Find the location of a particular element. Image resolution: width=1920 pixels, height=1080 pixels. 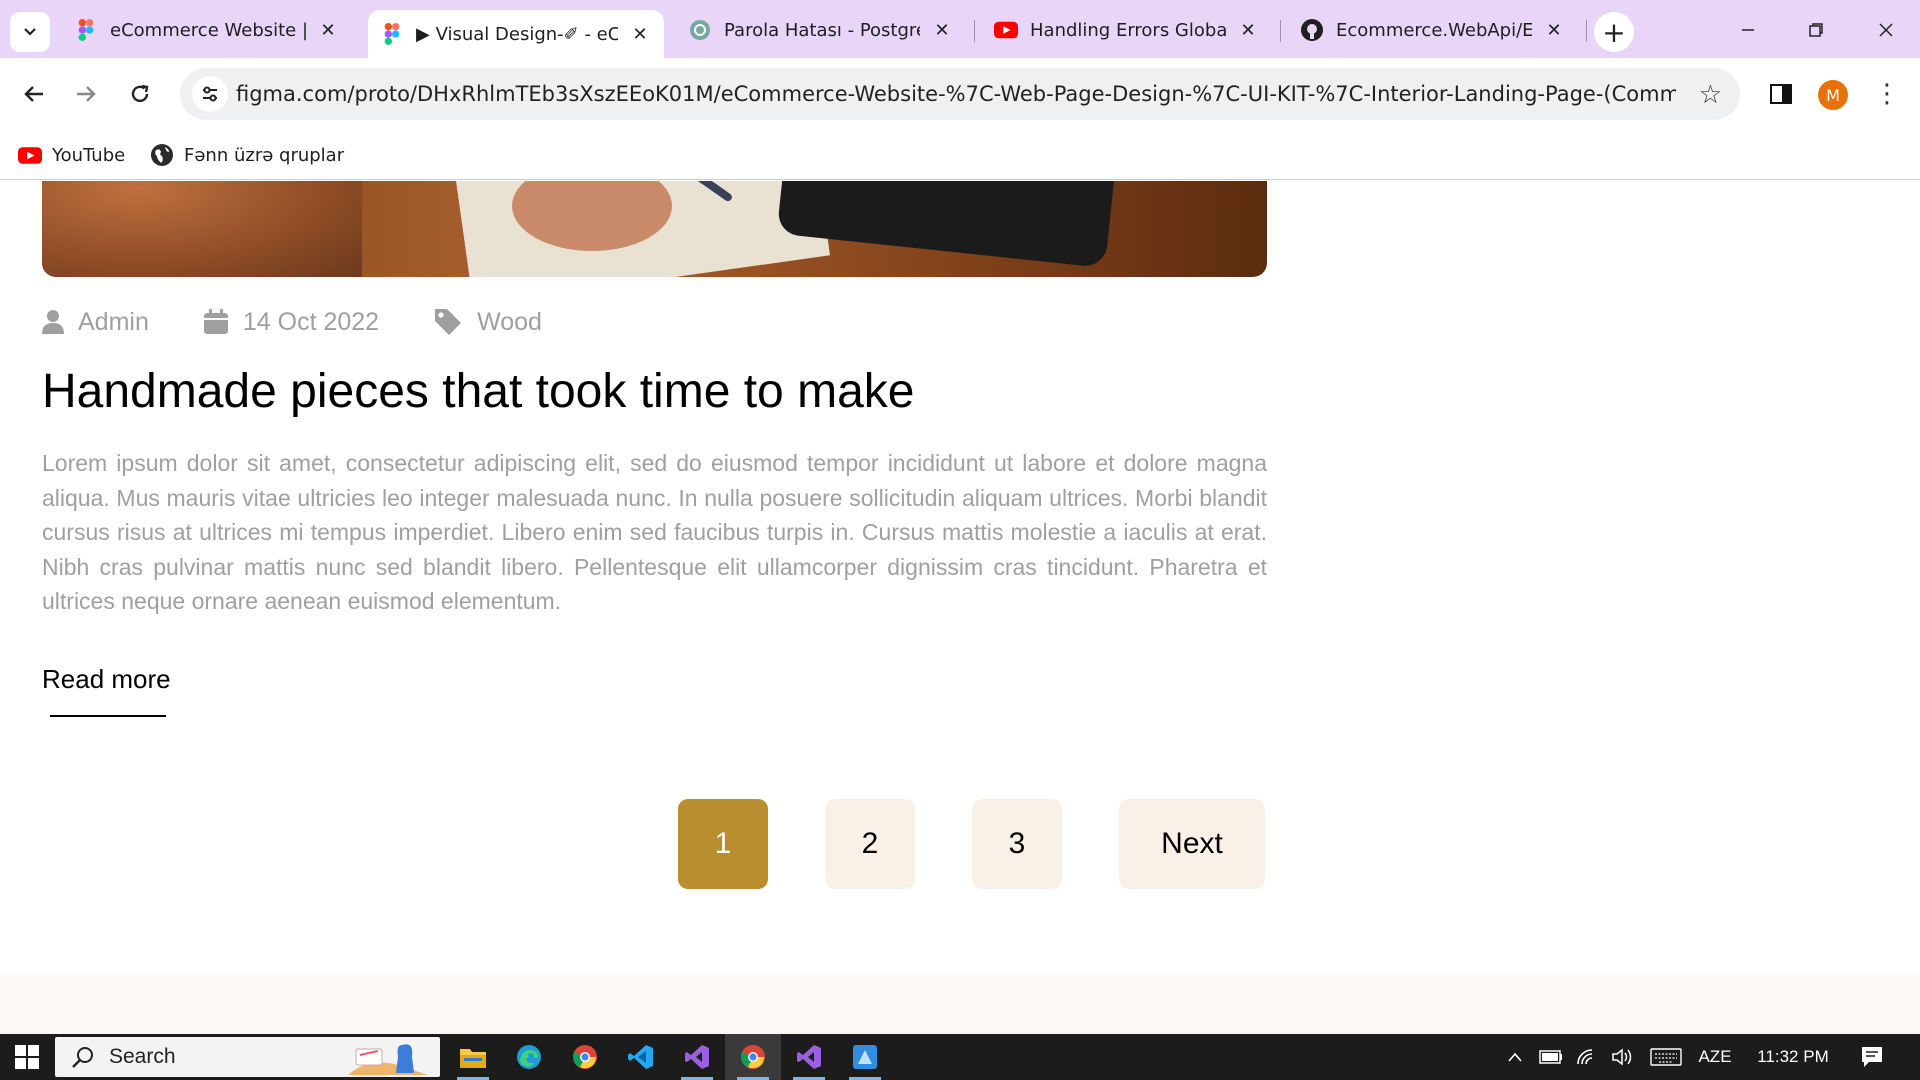

tab-3: Handling Errors Globally ✕ is located at coordinates (1127, 30).